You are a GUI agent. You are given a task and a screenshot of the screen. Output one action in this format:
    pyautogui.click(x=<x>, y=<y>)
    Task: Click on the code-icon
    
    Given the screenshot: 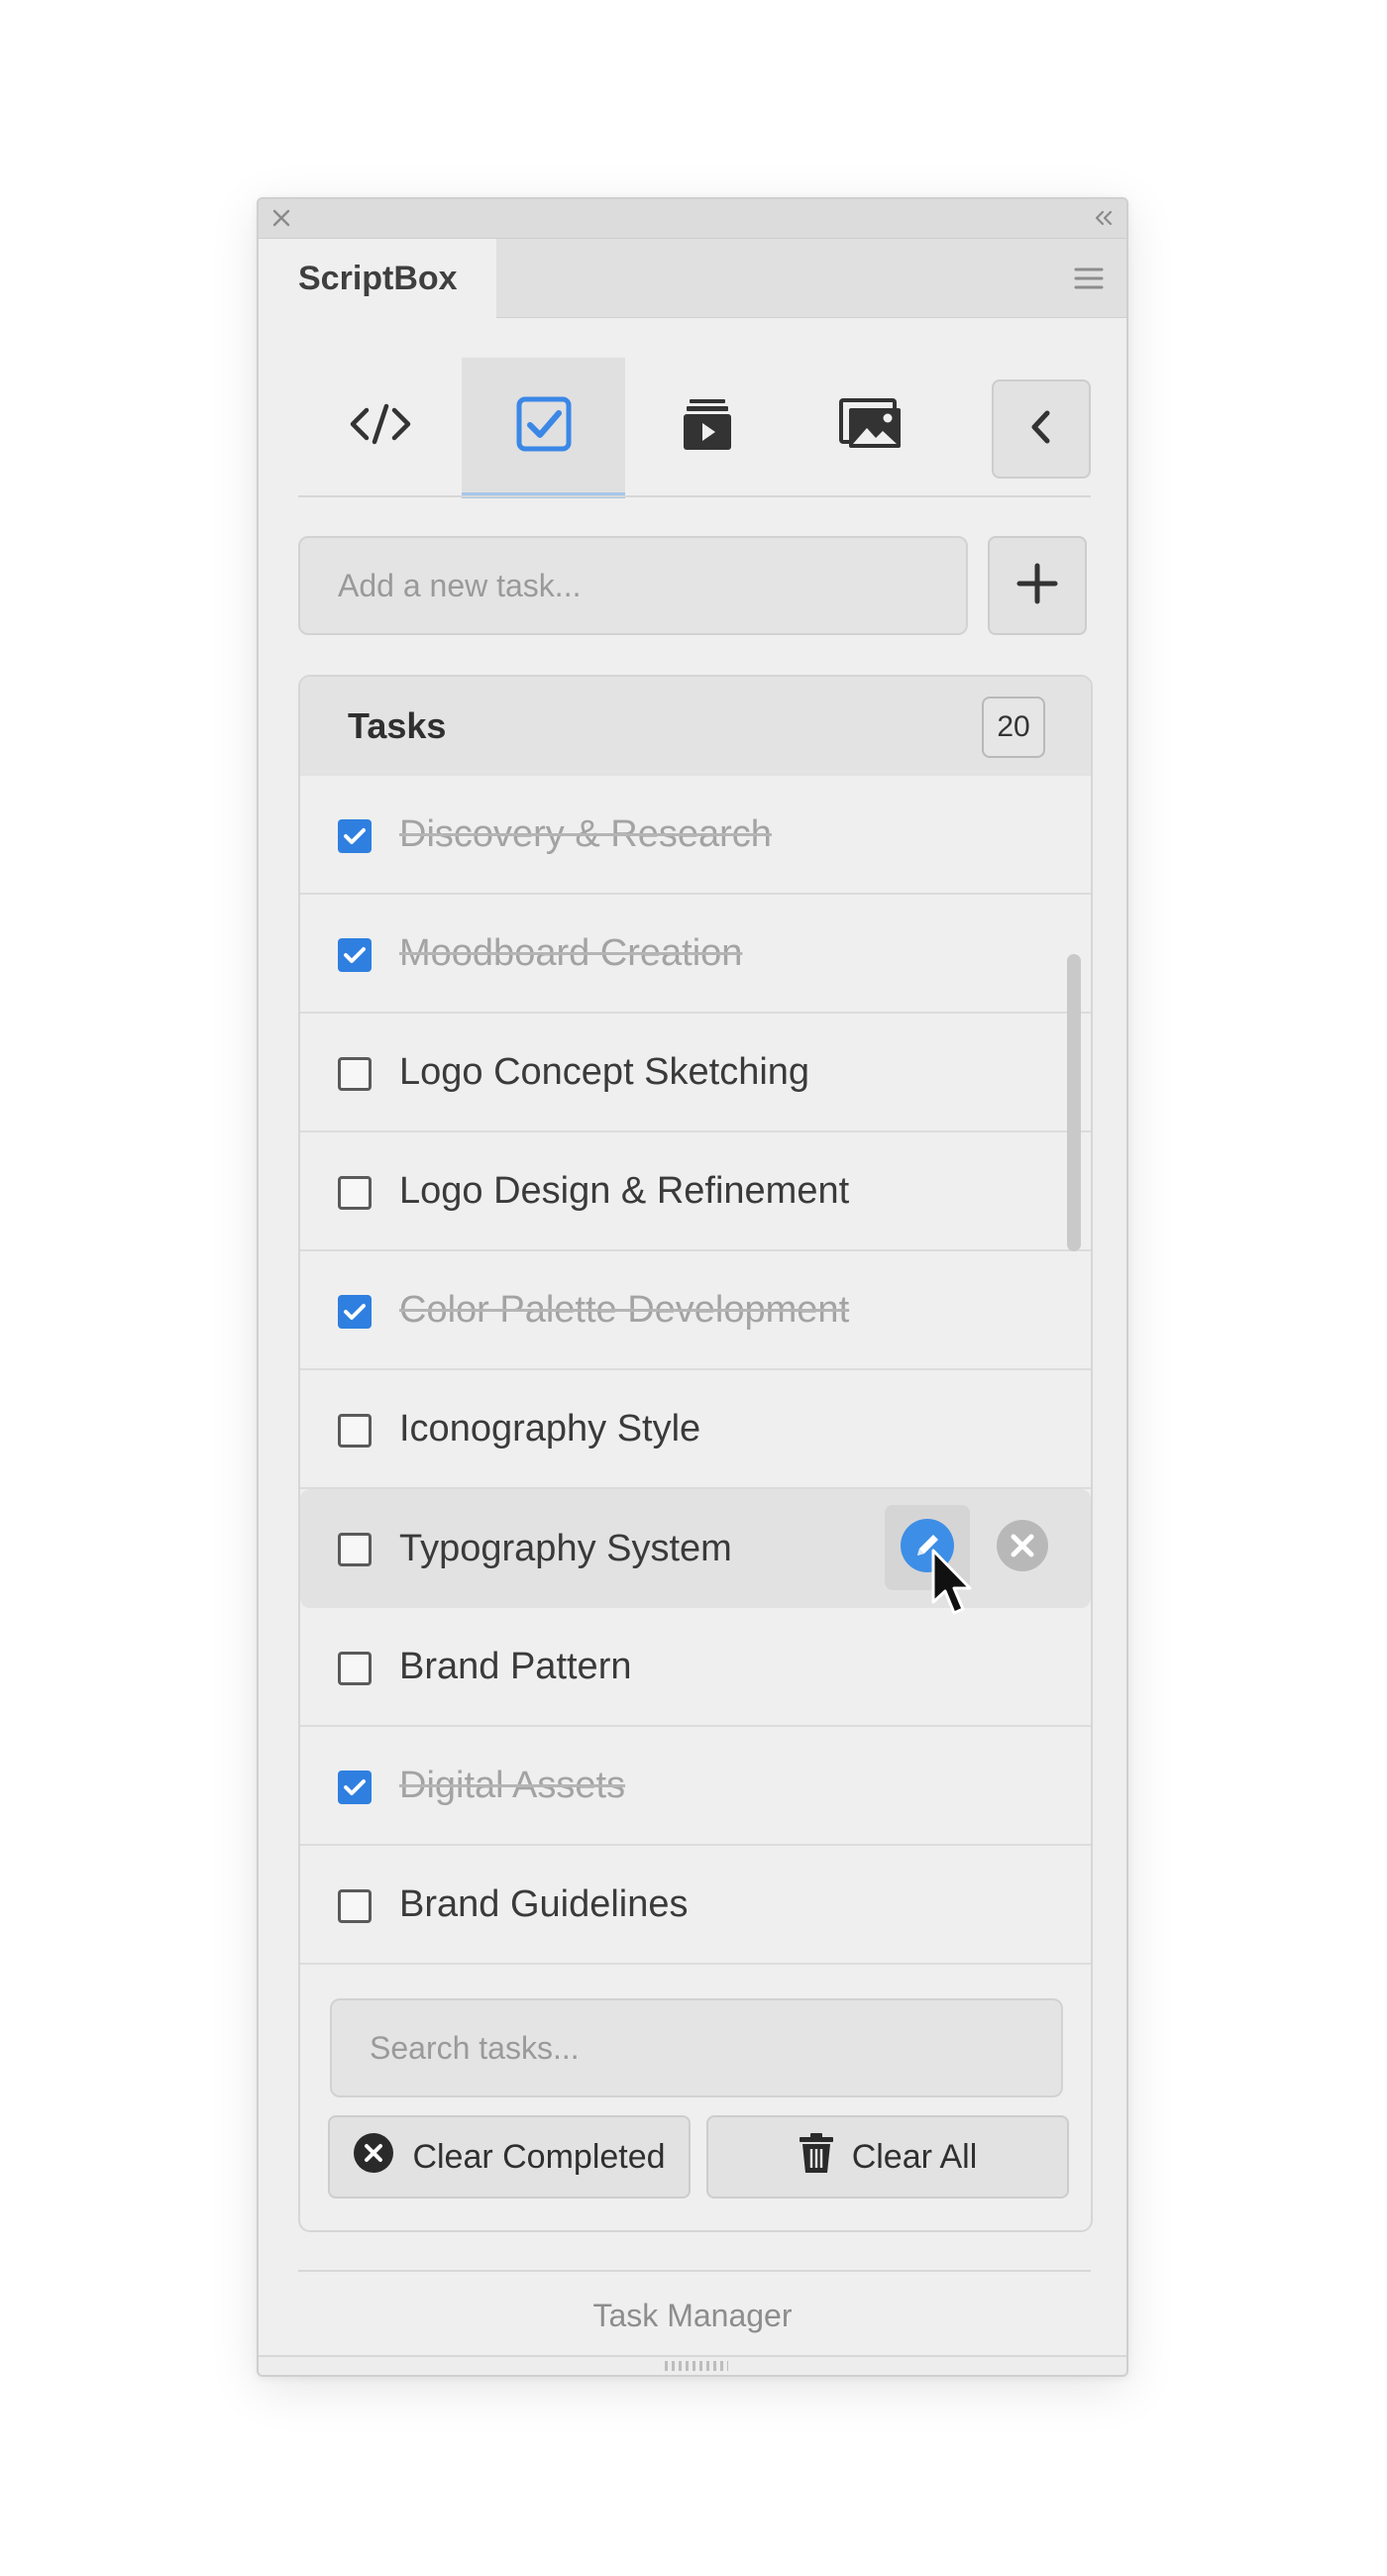 What is the action you would take?
    pyautogui.click(x=380, y=426)
    